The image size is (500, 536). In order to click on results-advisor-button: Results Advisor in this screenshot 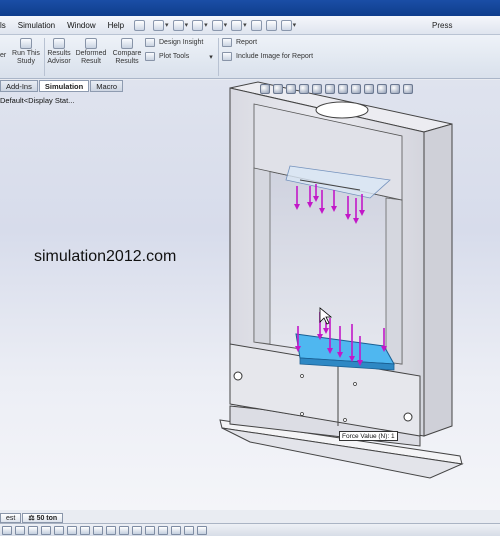, I will do `click(59, 52)`.